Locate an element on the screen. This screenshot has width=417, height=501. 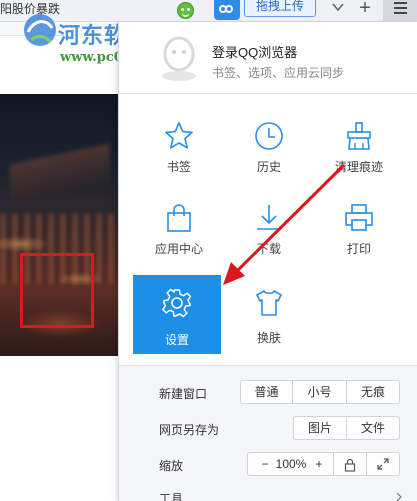
menu-item-settings: 设置 is located at coordinates (177, 314).